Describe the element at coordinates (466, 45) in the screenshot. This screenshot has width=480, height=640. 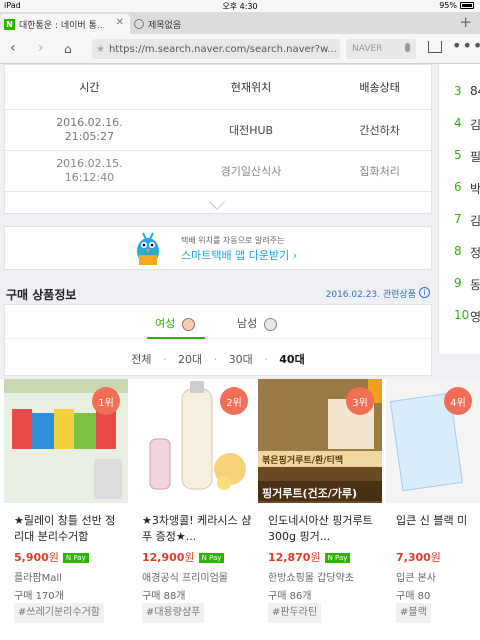
I see `more-menu-icon: •••` at that location.